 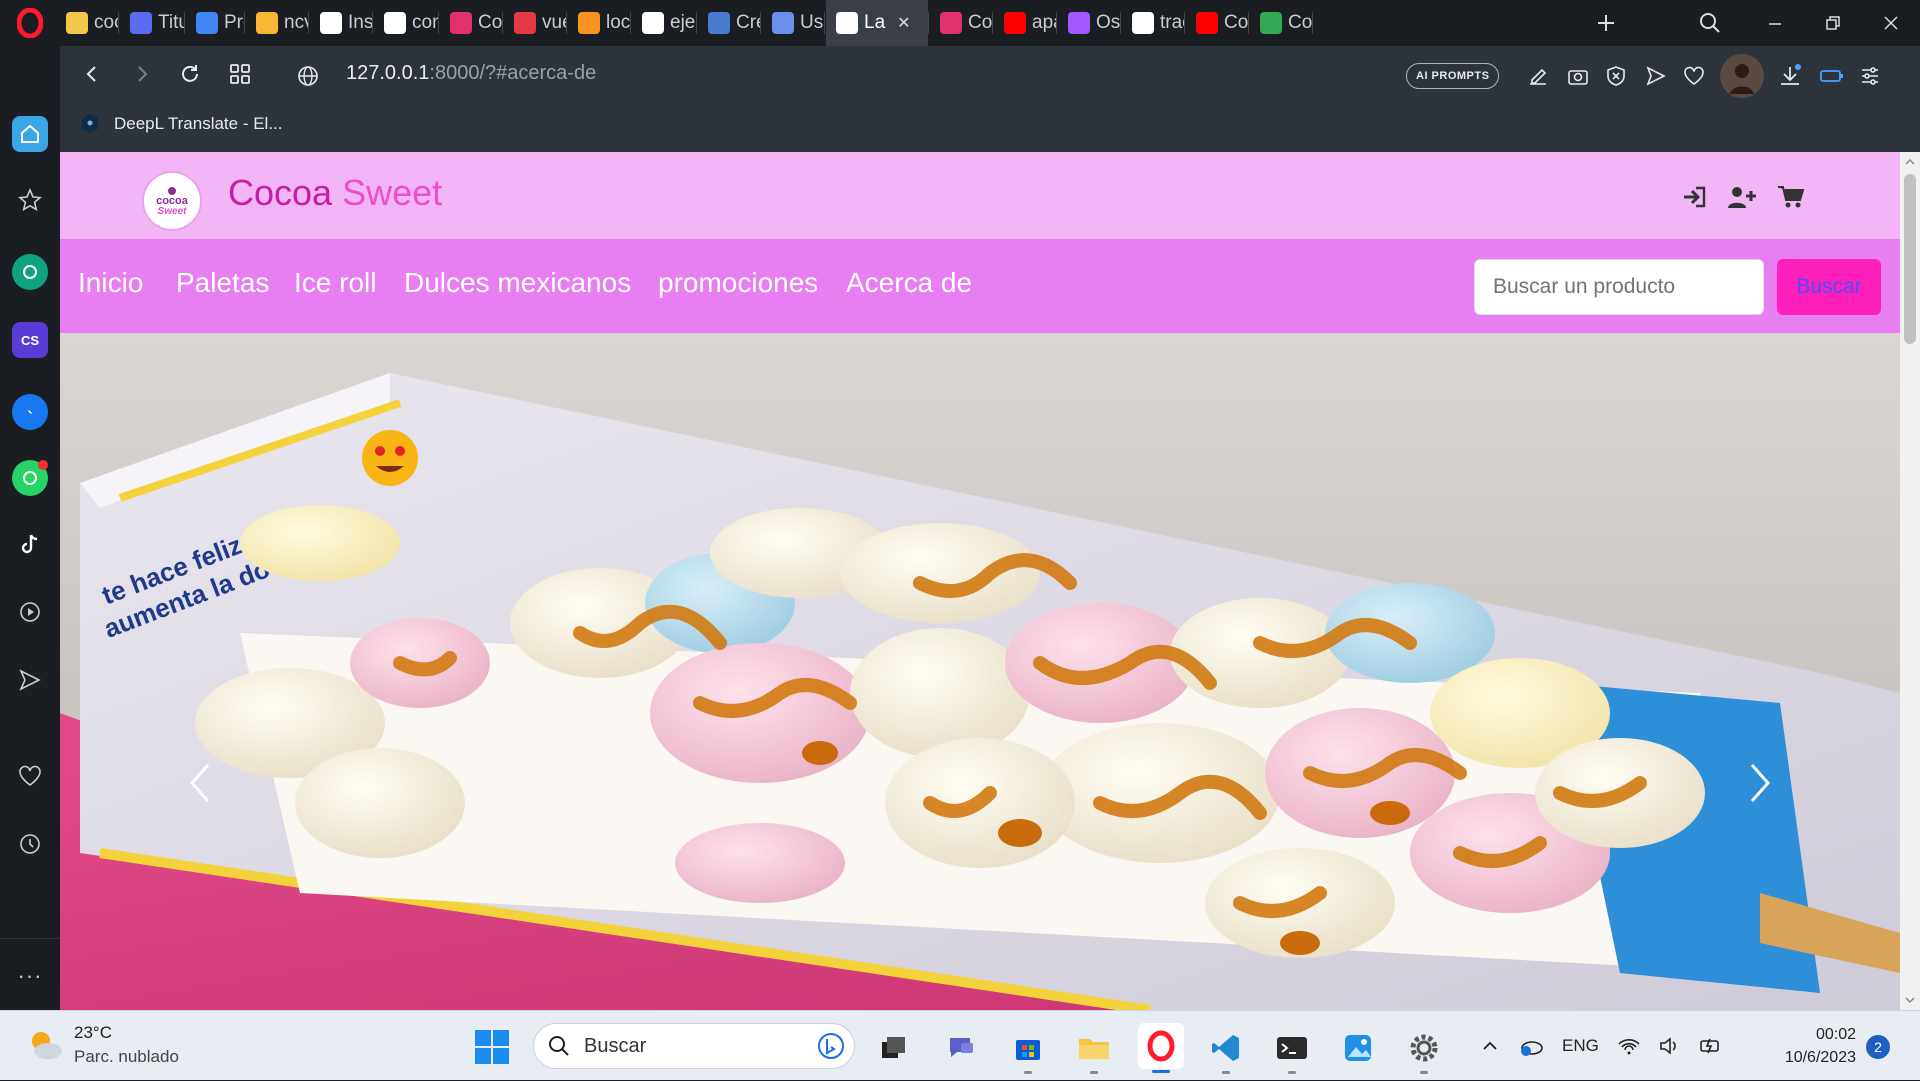 I want to click on opera-menu-icon, so click(x=30, y=23).